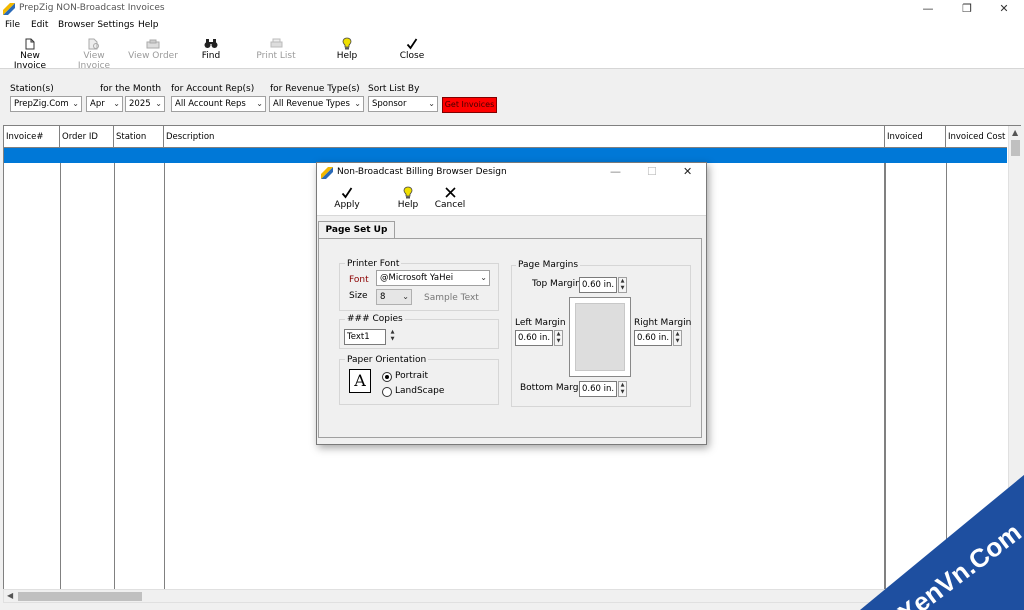 This screenshot has width=1024, height=610. What do you see at coordinates (12, 25) in the screenshot?
I see `menu-file: File` at bounding box center [12, 25].